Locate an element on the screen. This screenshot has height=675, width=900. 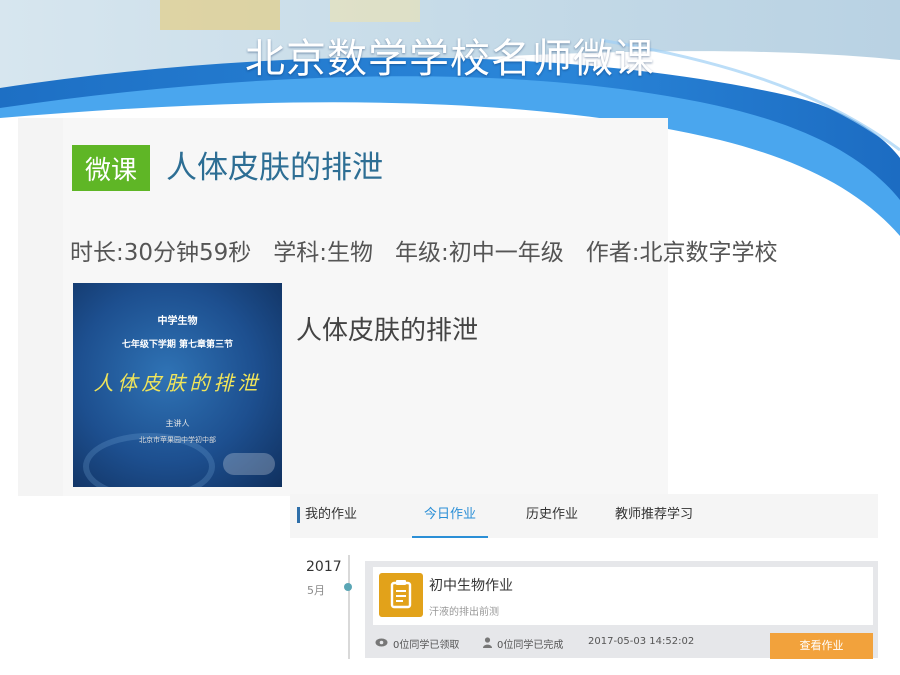
thumbnail-chapter: 七年级下学期 第七章第三节 is located at coordinates (177, 345).